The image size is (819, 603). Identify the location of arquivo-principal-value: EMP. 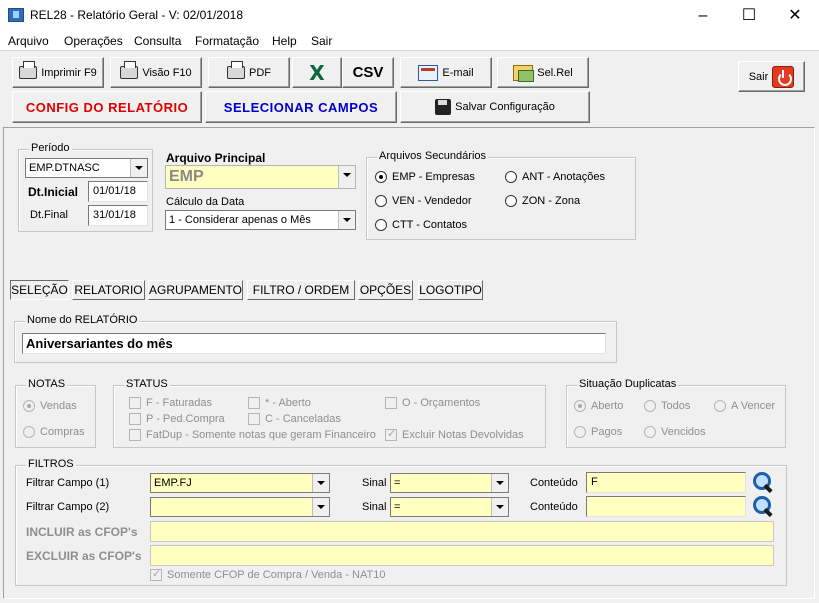
(186, 176).